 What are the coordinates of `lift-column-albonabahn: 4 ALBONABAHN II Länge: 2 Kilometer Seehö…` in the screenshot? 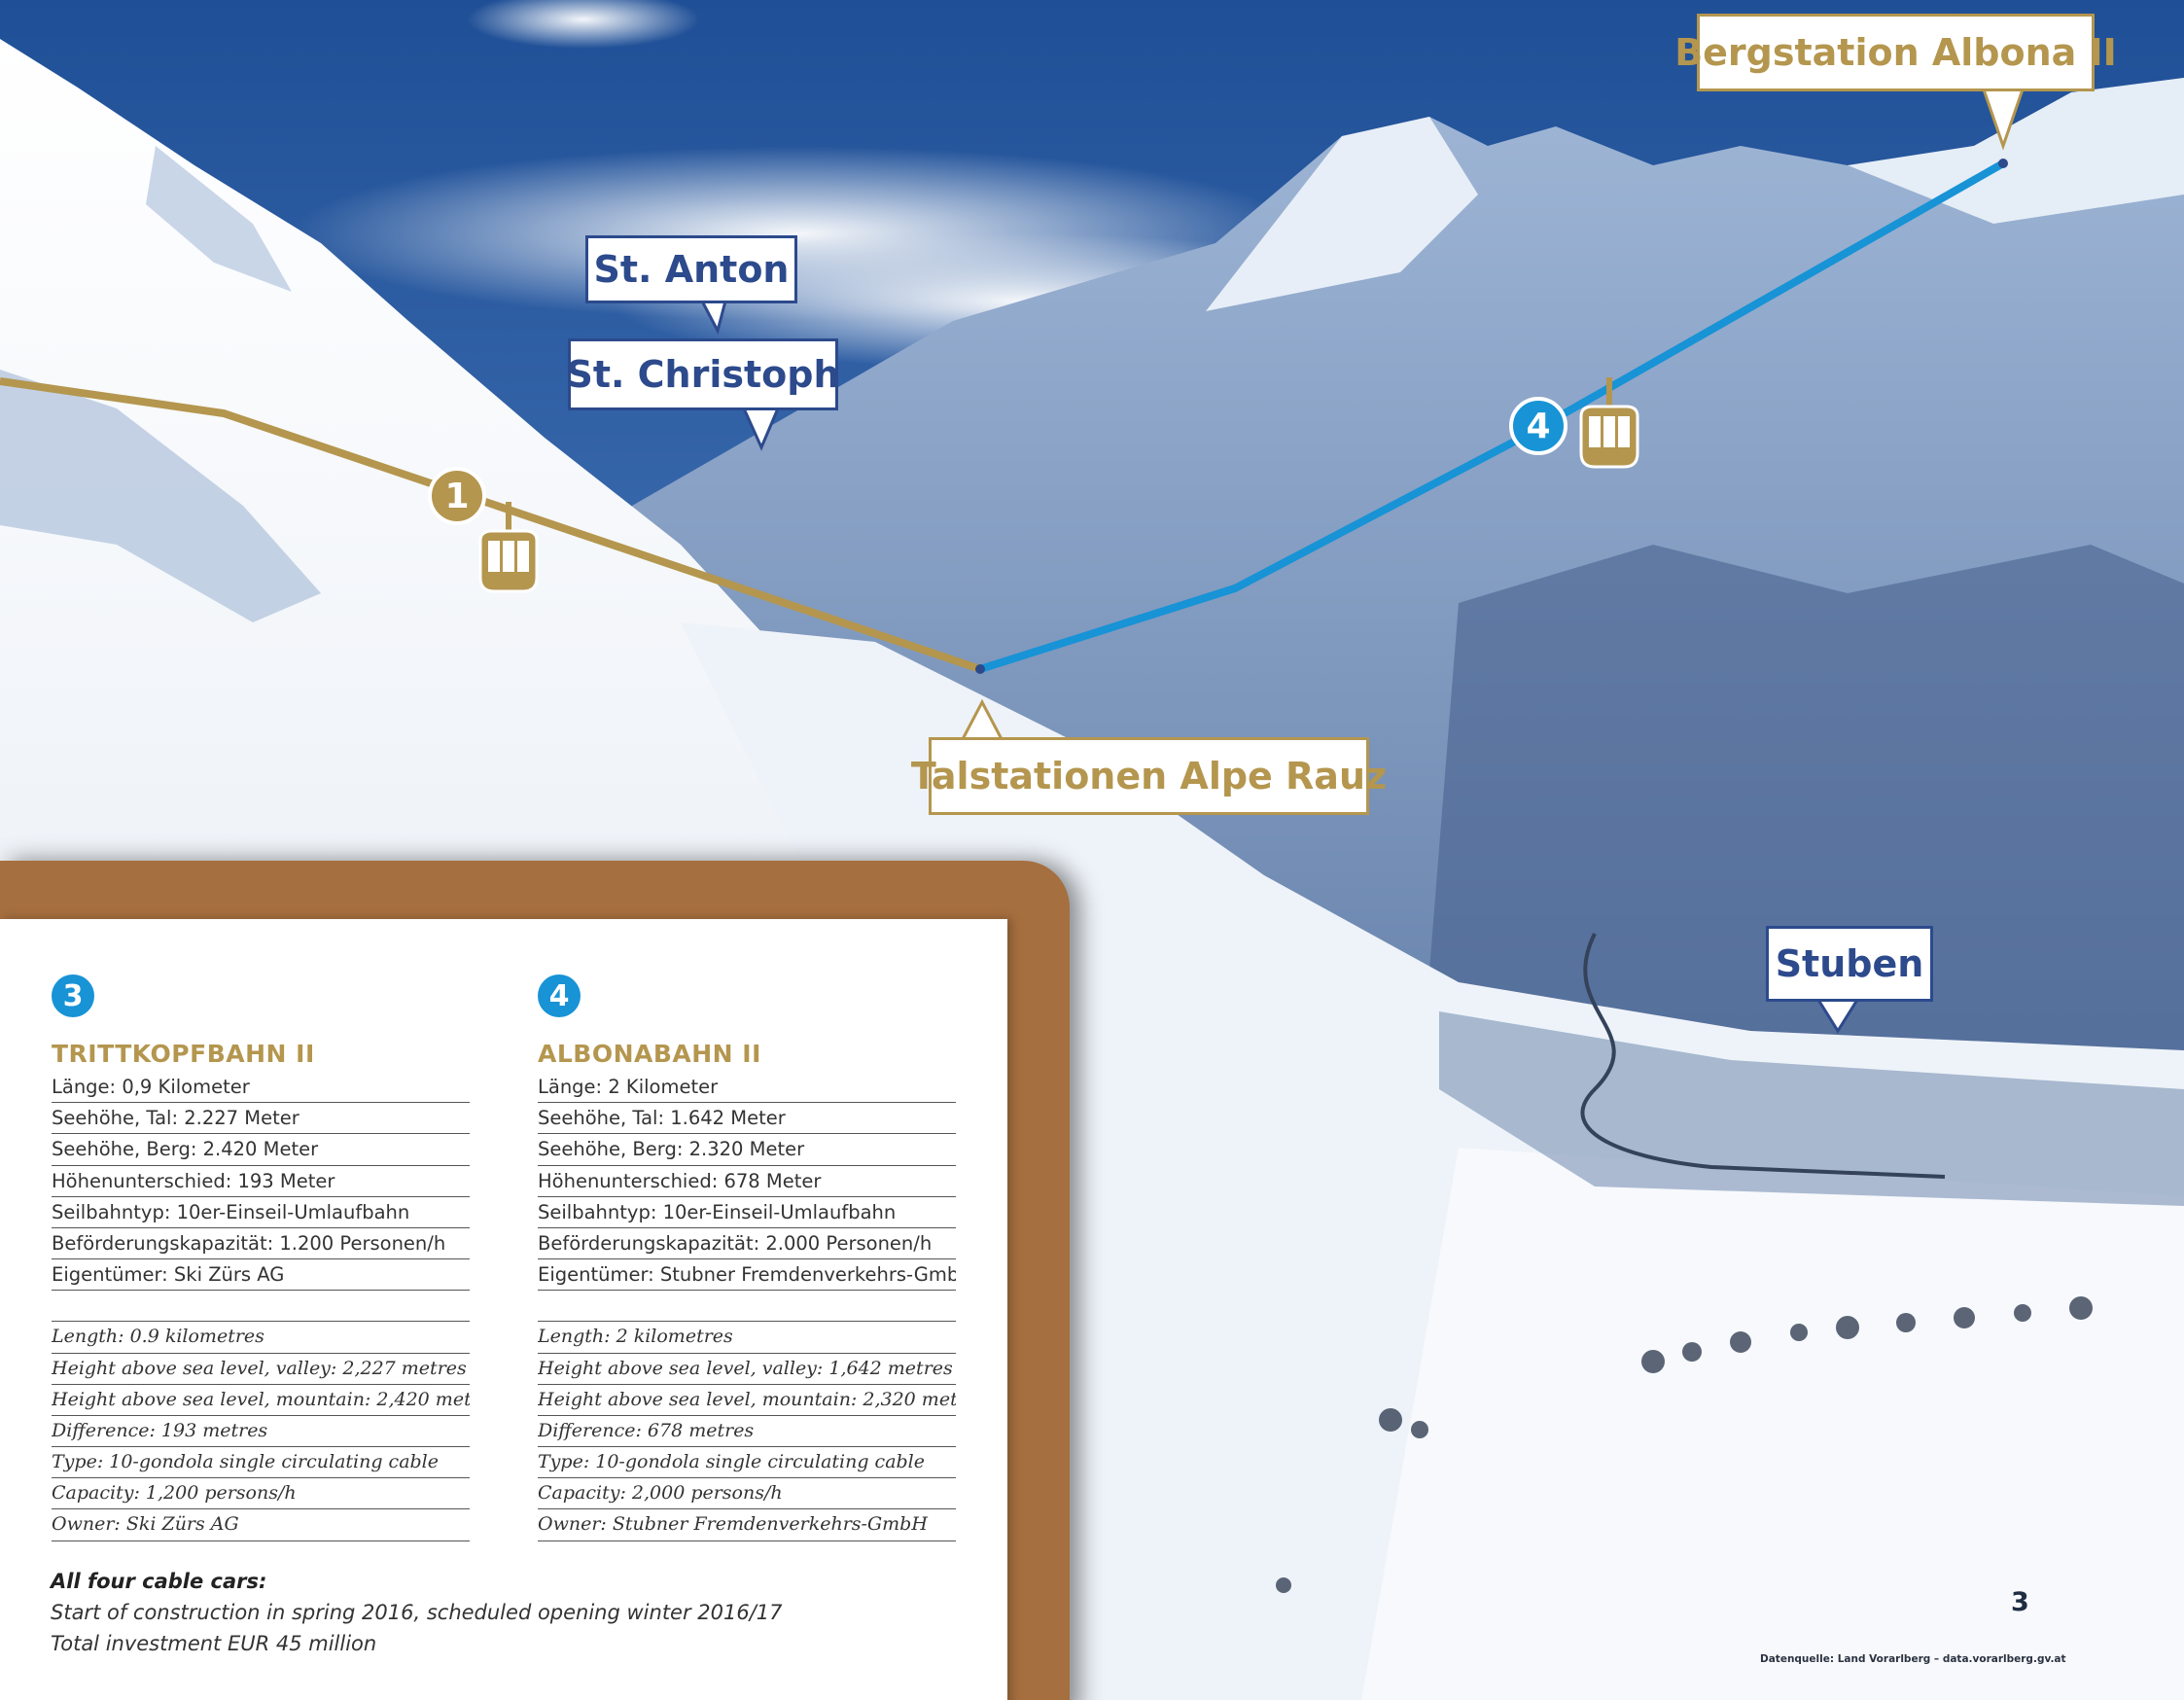 It's located at (747, 1257).